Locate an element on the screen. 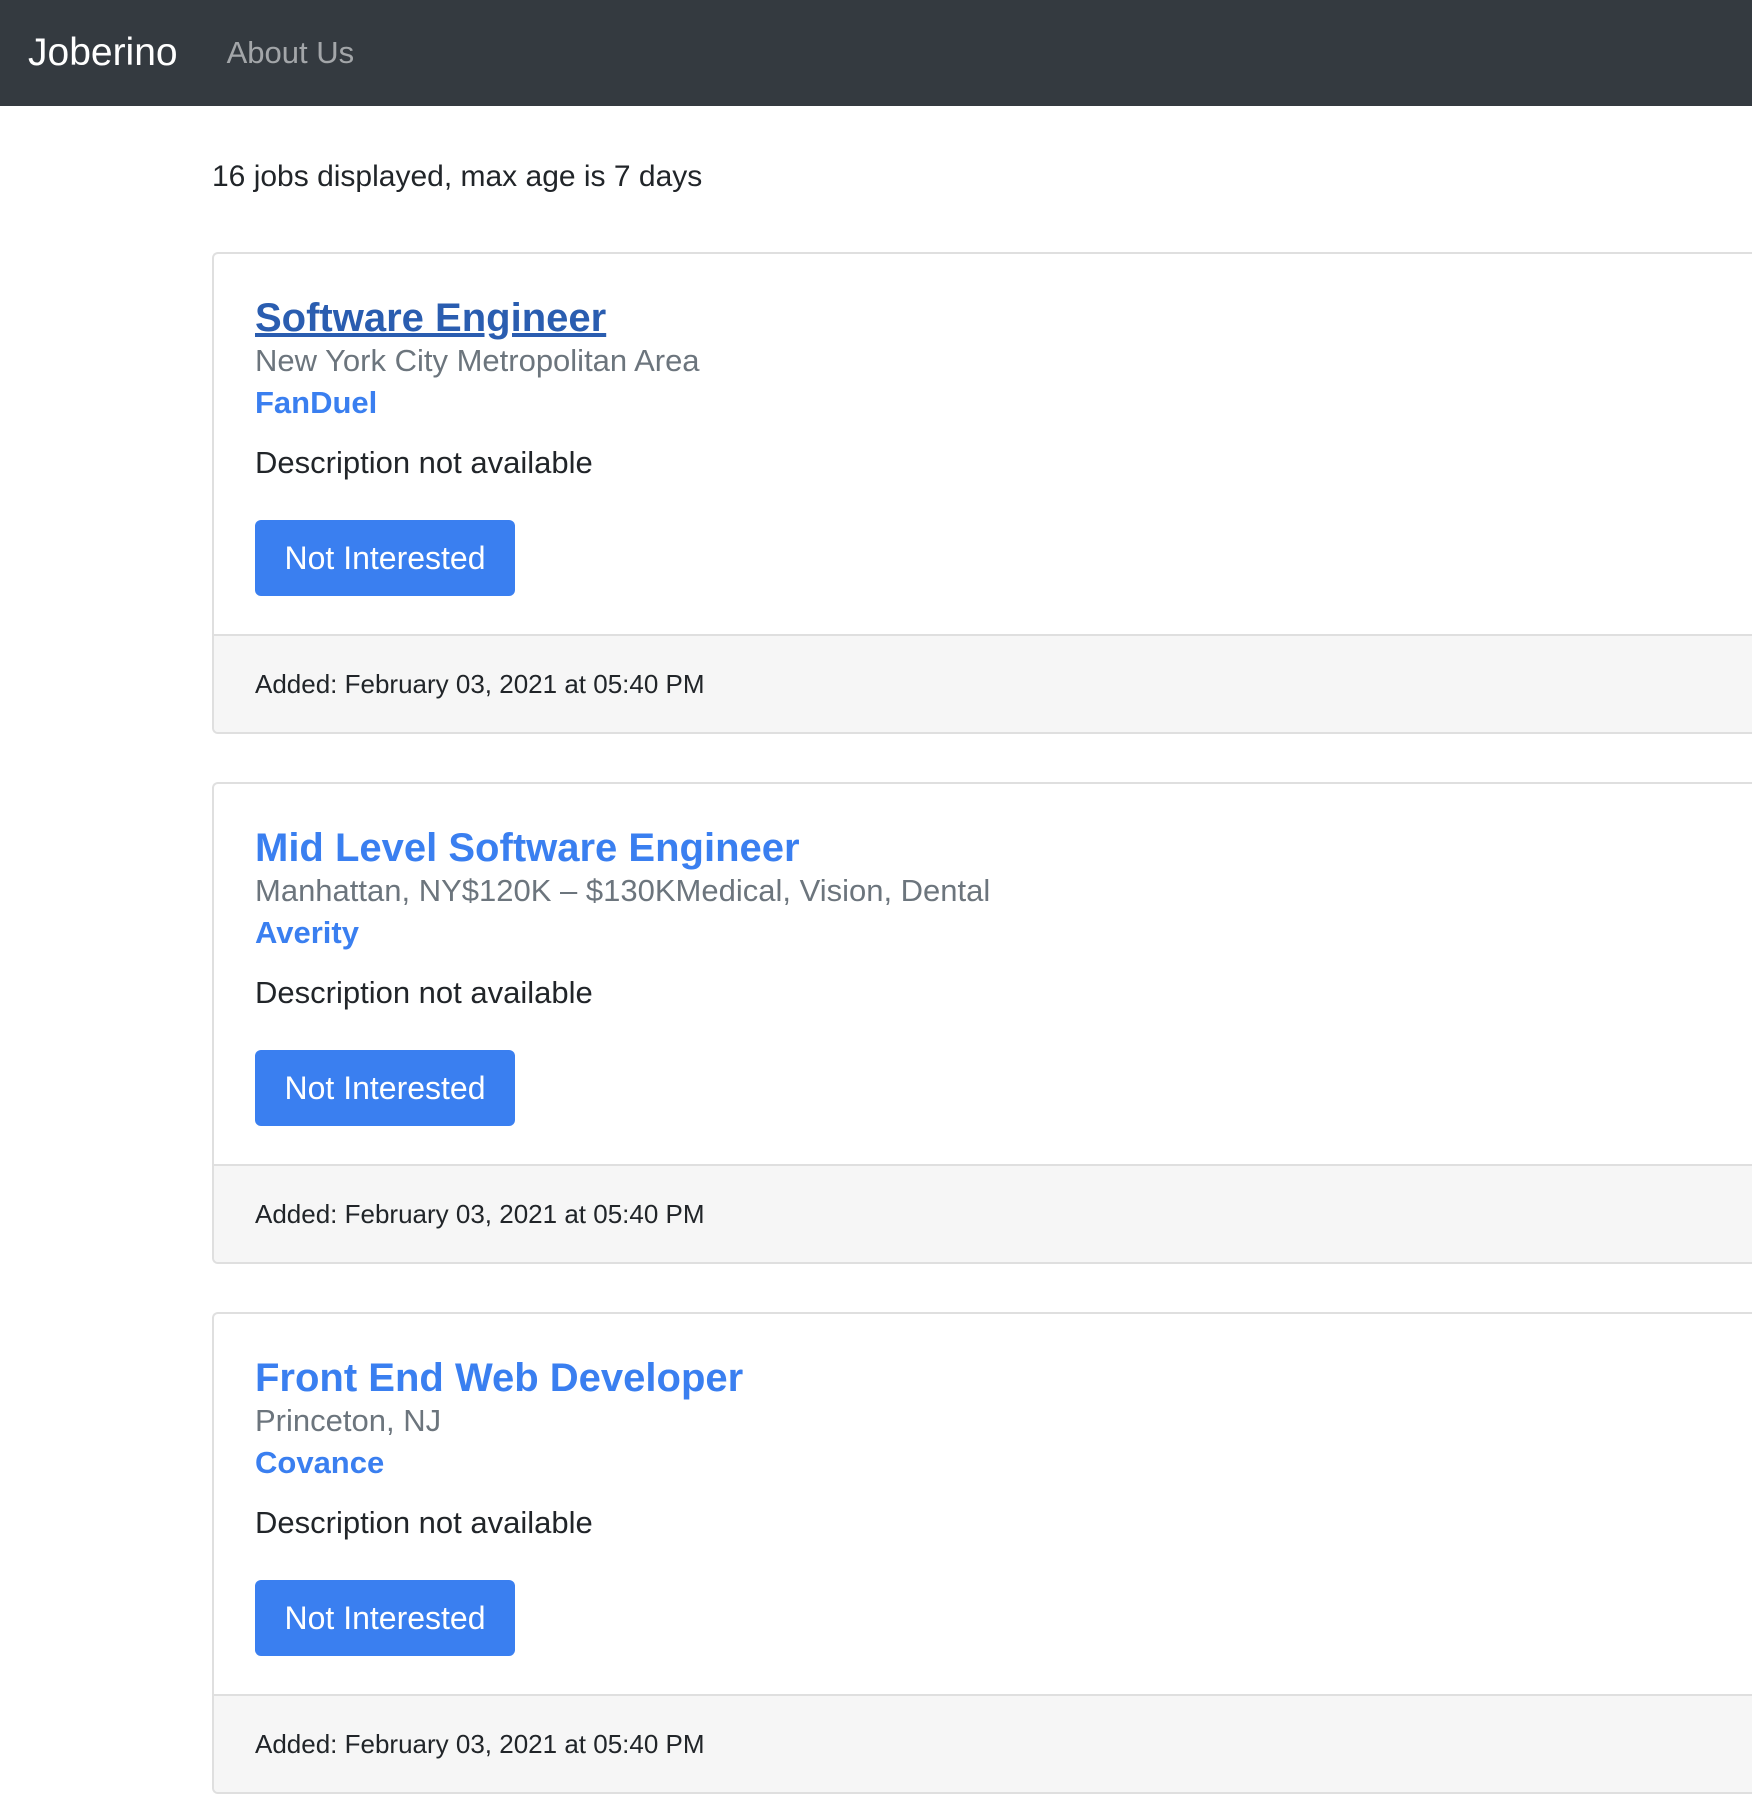 This screenshot has height=1820, width=1752. job-location: New York City Metropolitan Area is located at coordinates (477, 360).